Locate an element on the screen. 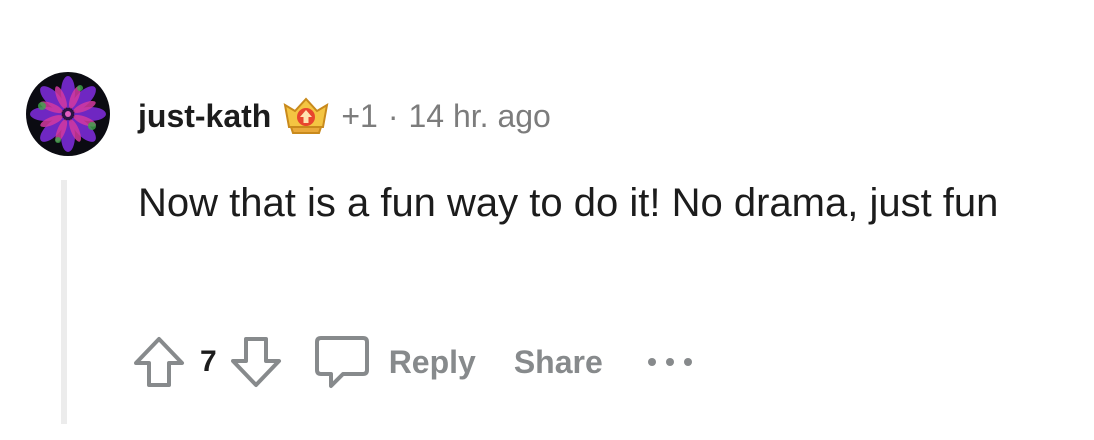 This screenshot has width=1094, height=440. comment-meta: just-kath +1 · 14 hr. ago is located at coordinates (344, 116).